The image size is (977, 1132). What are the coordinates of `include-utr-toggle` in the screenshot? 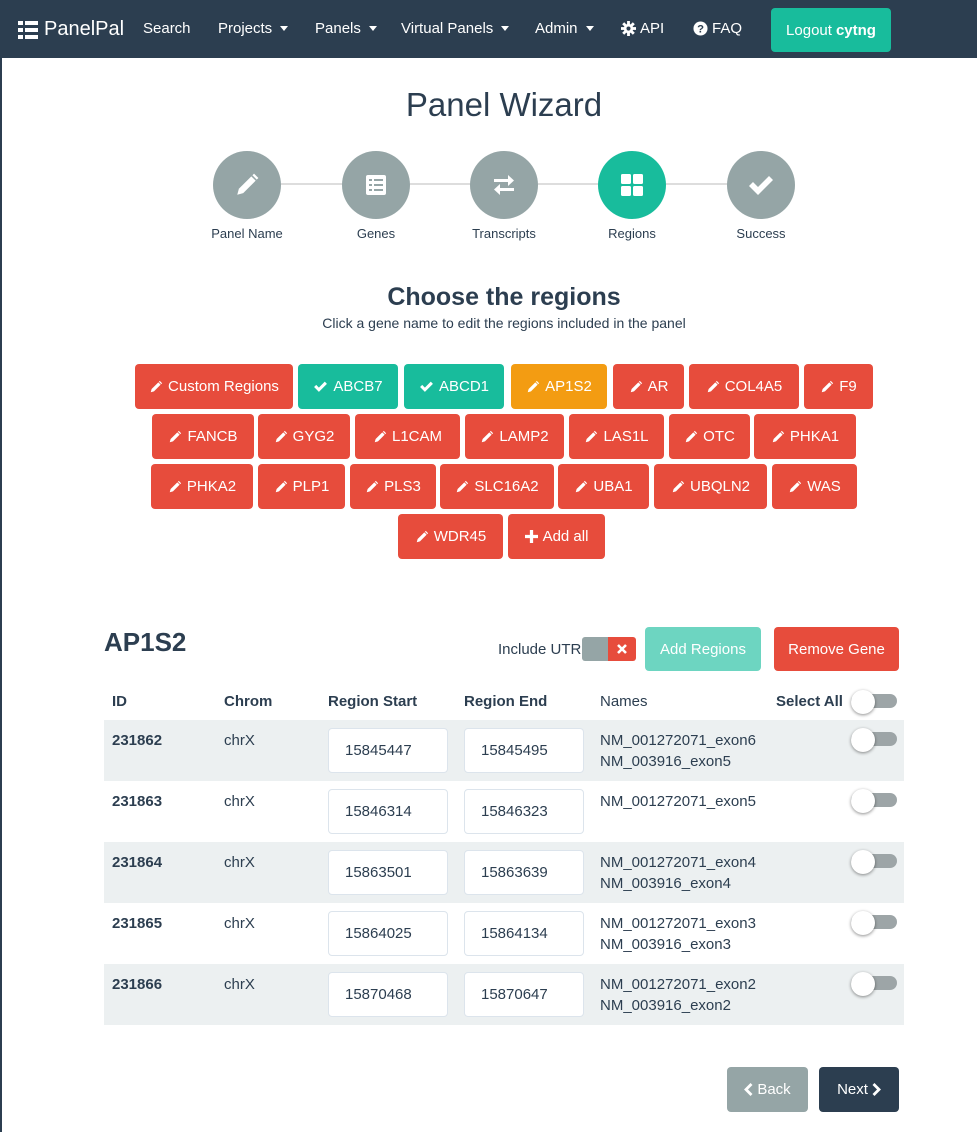 It's located at (609, 649).